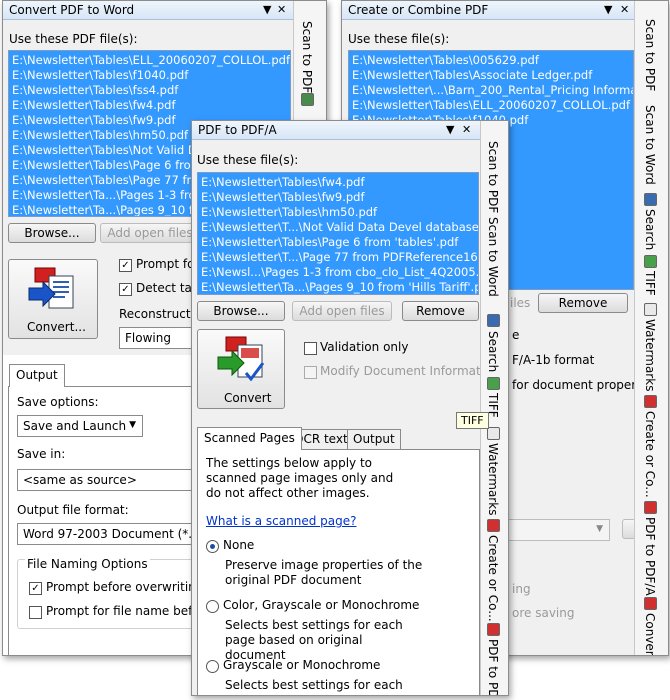  Describe the element at coordinates (125, 265) in the screenshot. I see `prompt-for-checkbox: ✓` at that location.